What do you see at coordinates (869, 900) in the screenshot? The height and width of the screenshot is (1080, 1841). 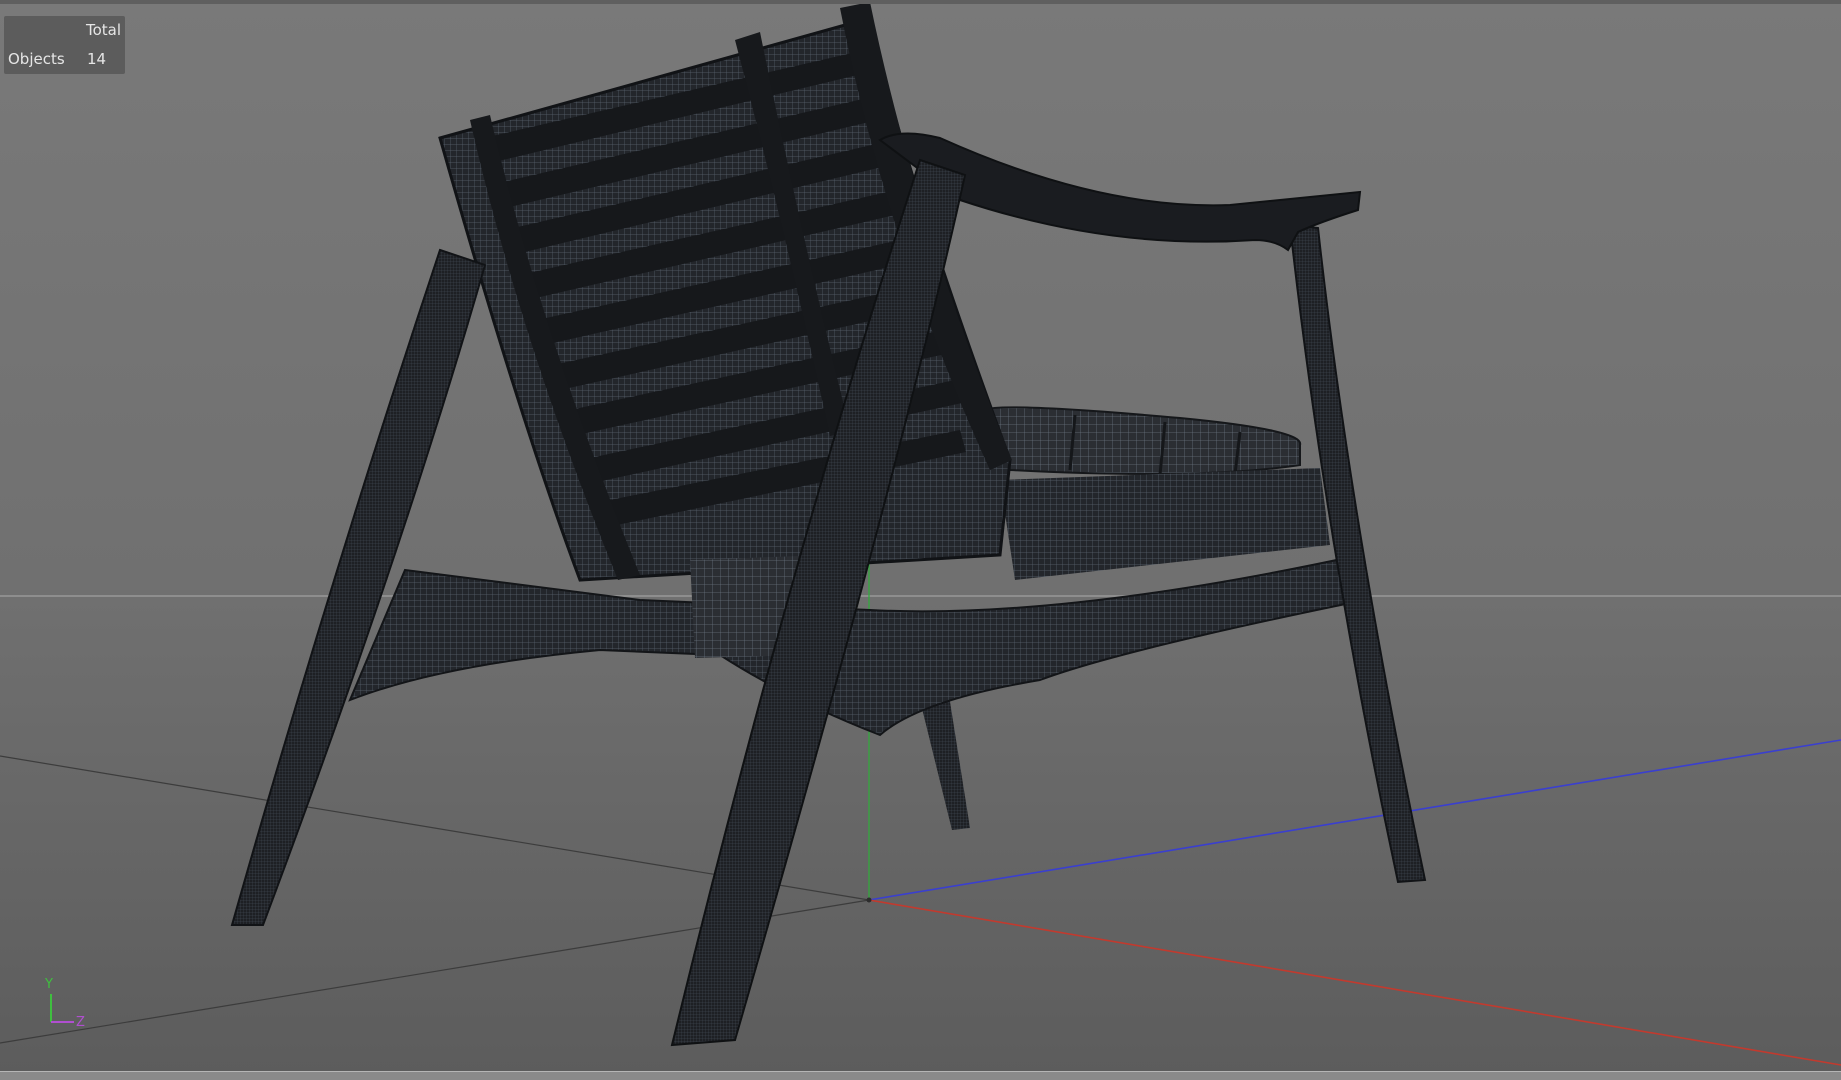 I see `world-origin-dot` at bounding box center [869, 900].